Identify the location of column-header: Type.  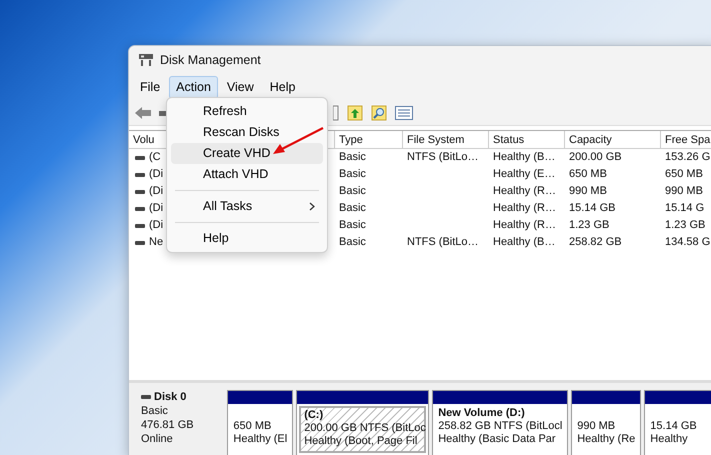
(369, 140).